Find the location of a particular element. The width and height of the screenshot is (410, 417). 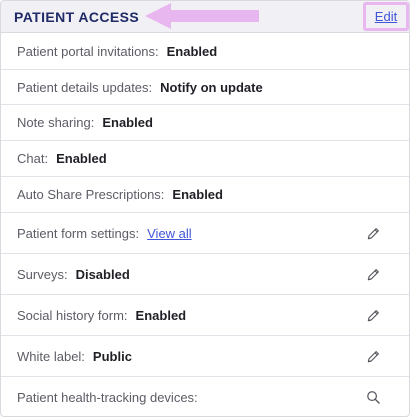

row-label: Surveys: is located at coordinates (42, 274).